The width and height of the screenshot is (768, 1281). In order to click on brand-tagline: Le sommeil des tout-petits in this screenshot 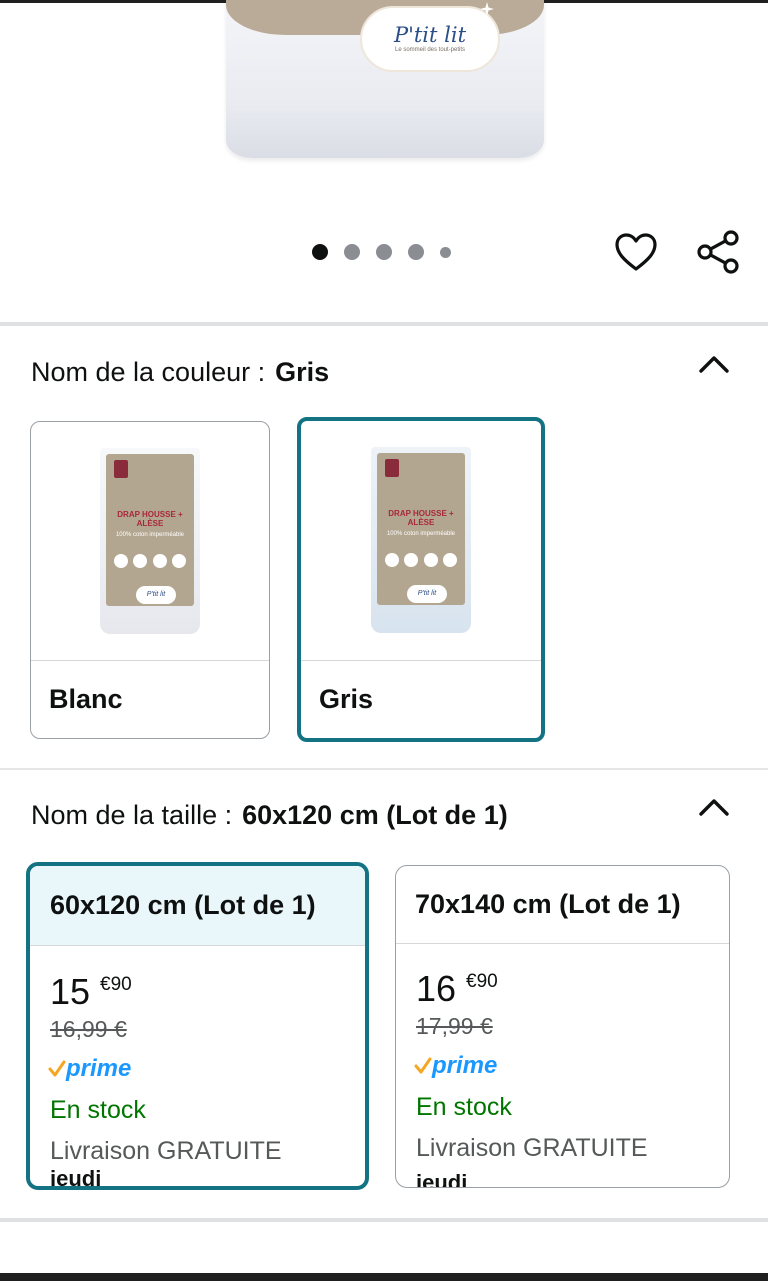, I will do `click(430, 49)`.